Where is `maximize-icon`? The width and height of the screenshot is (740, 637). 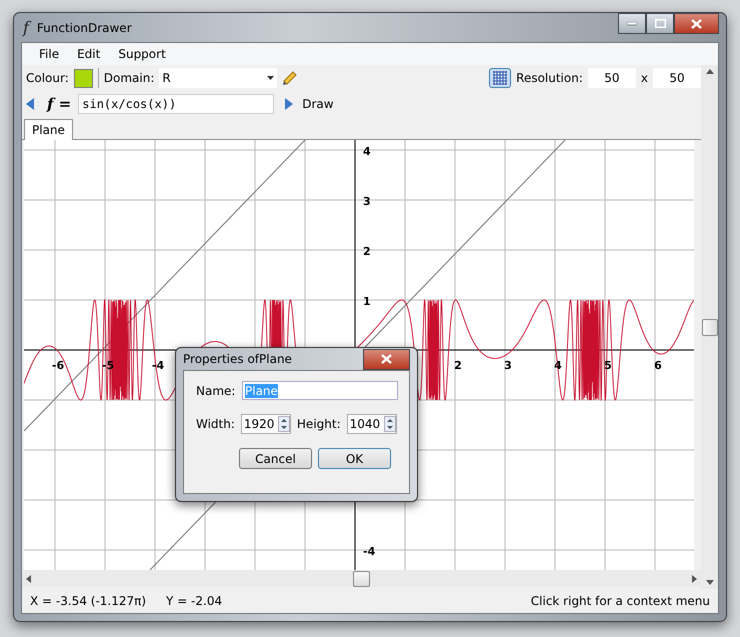 maximize-icon is located at coordinates (660, 23).